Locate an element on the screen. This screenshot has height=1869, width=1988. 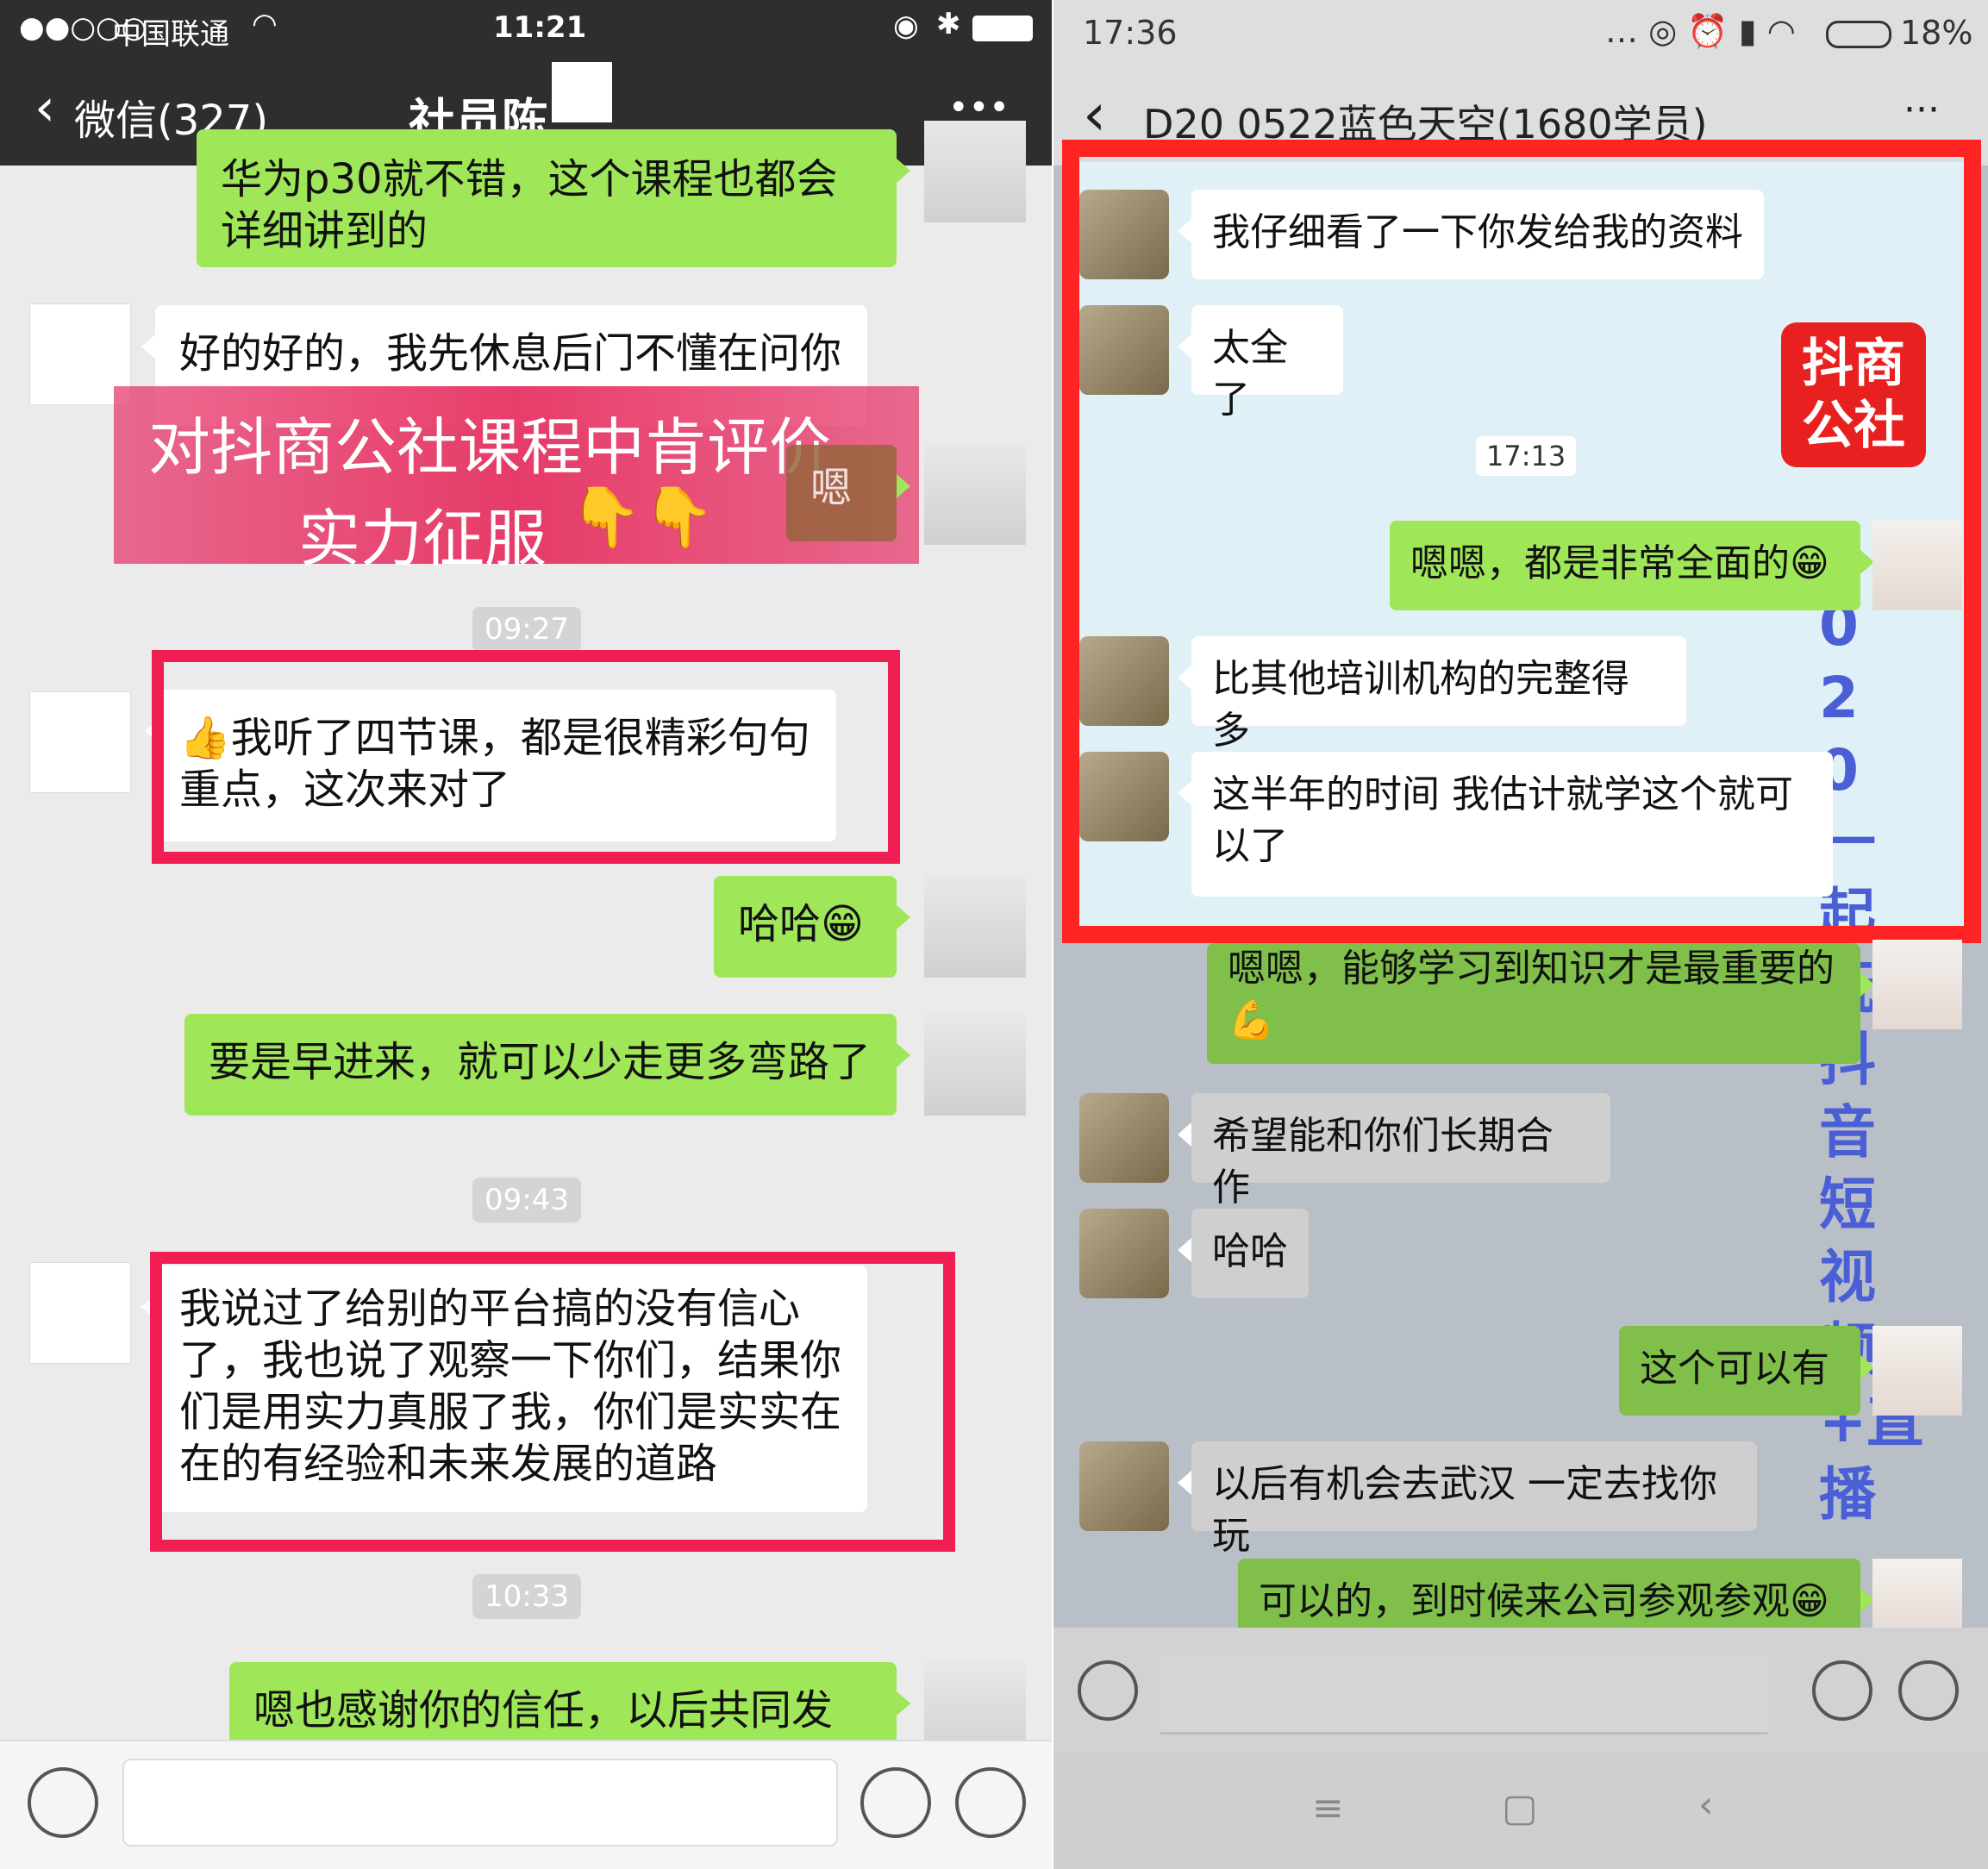
back-chevron-icon: ‹ is located at coordinates (44, 108).